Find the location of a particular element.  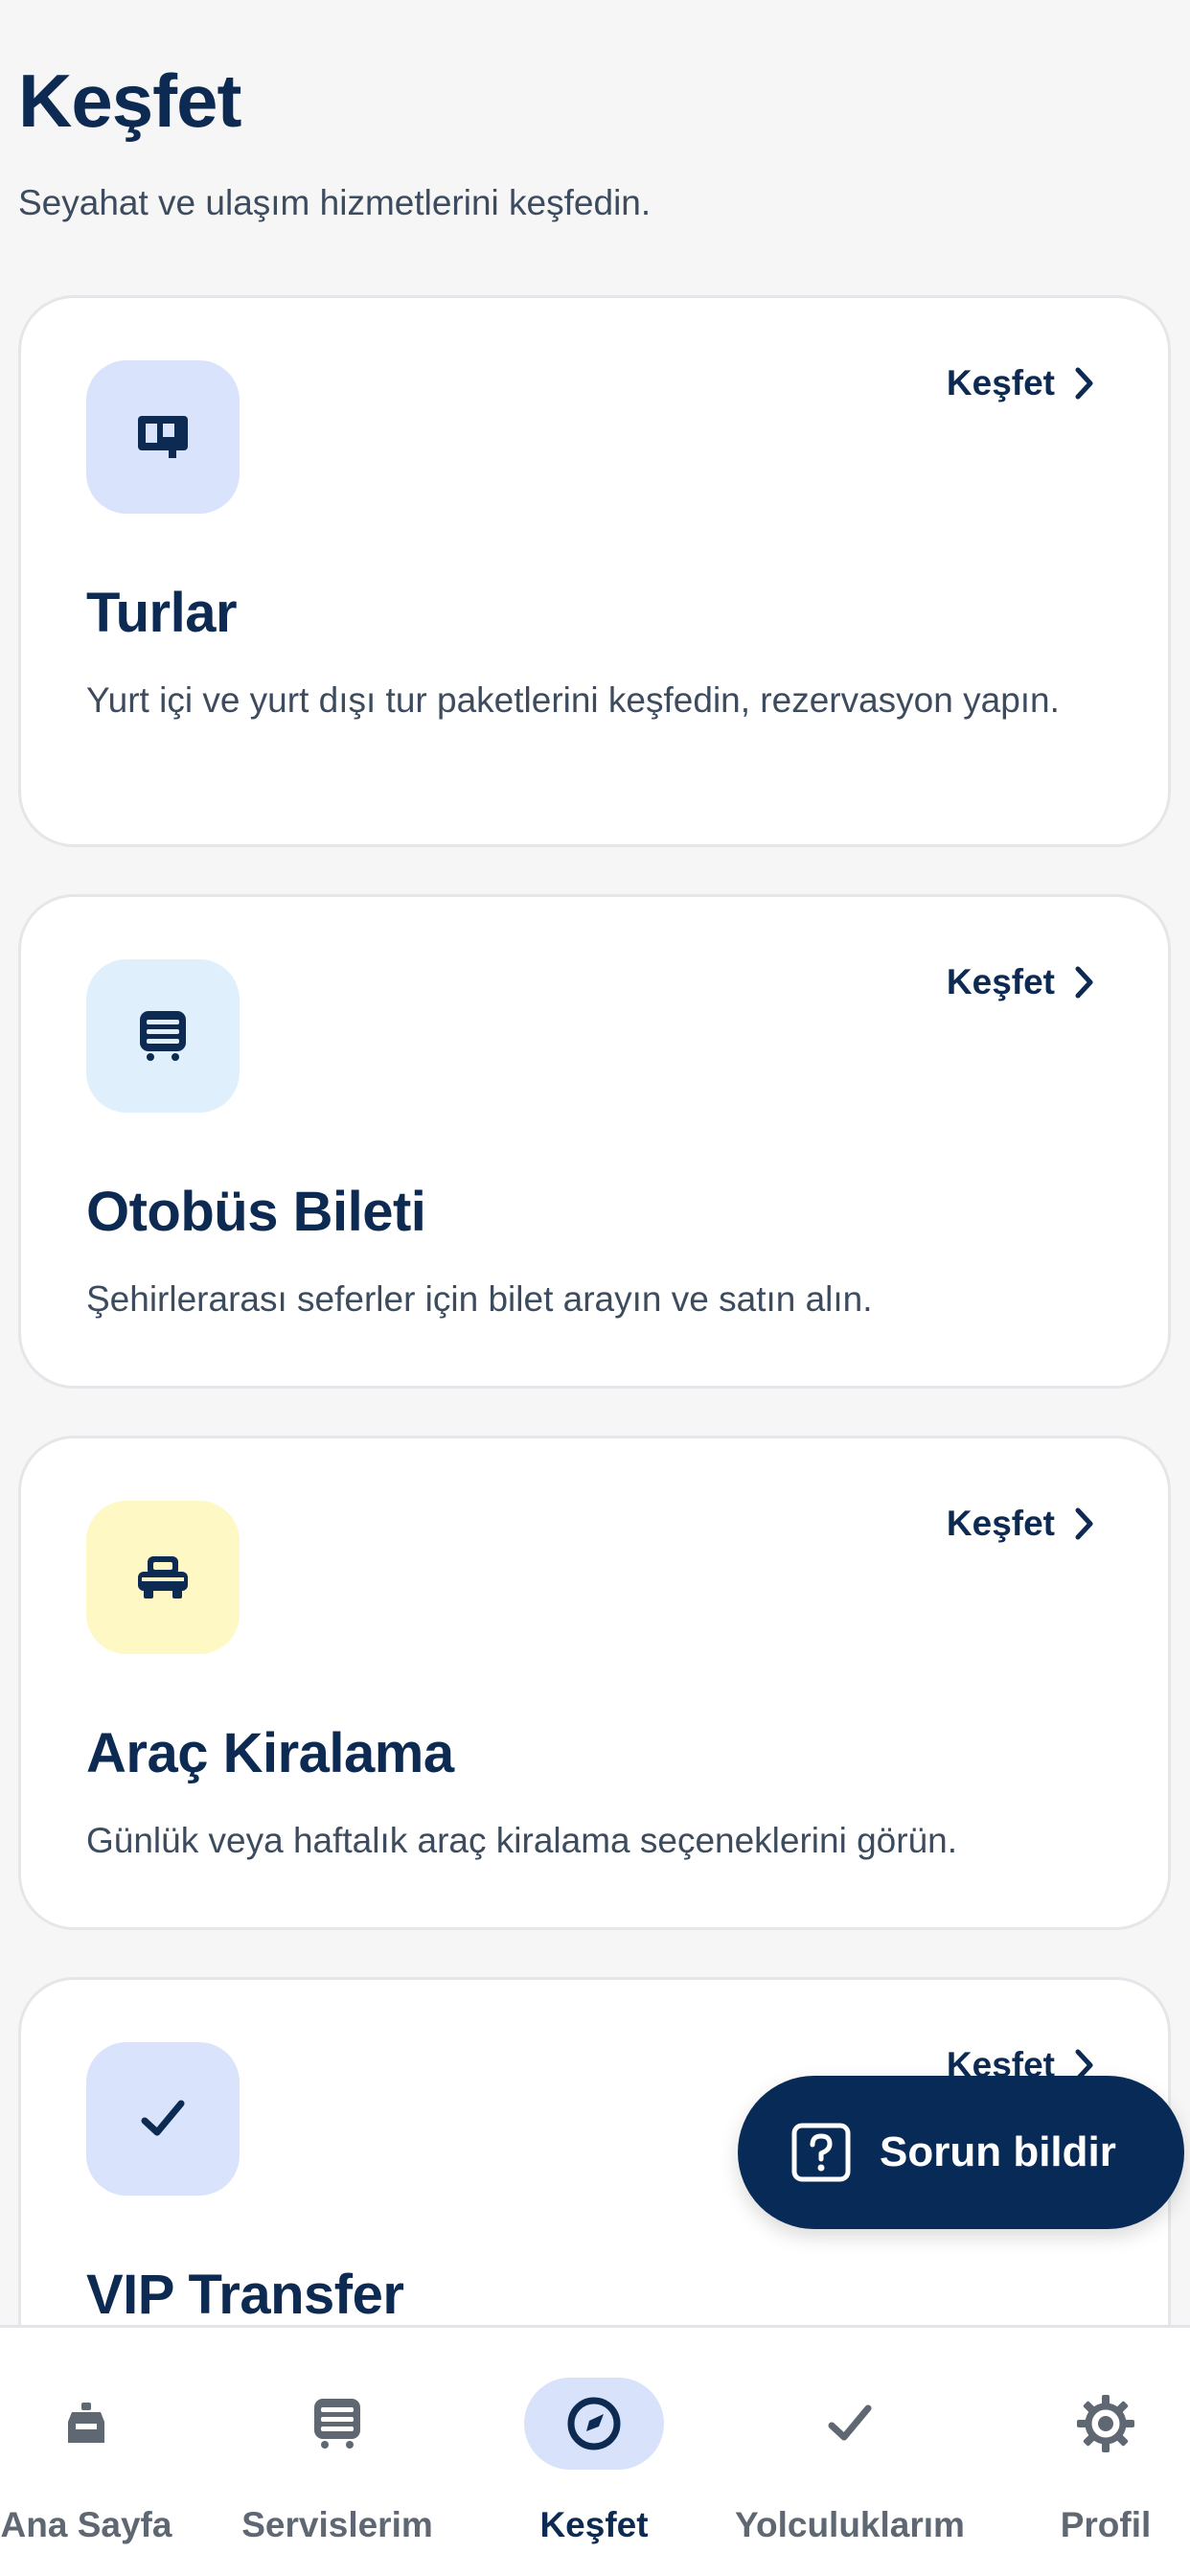

tab-profile: Profil is located at coordinates (1085, 2452).